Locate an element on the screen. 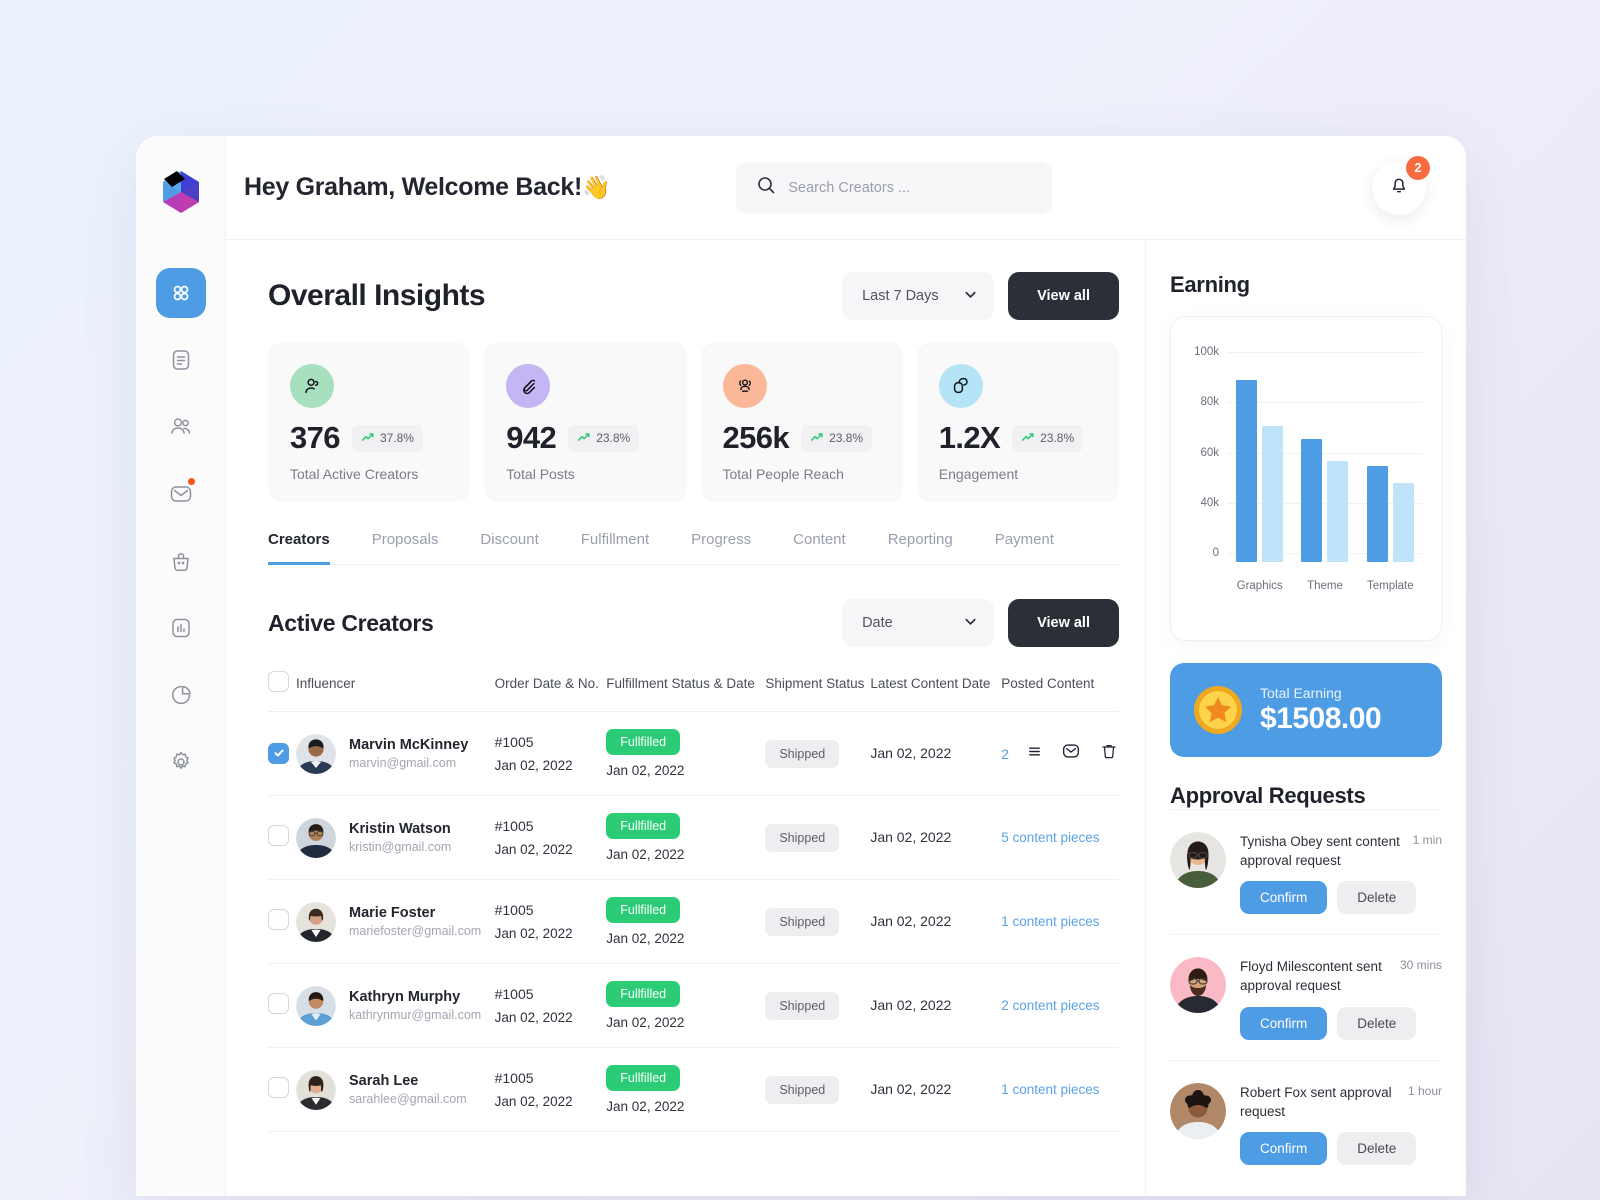 Image resolution: width=1600 pixels, height=1200 pixels. sidebar-item-documents is located at coordinates (181, 360).